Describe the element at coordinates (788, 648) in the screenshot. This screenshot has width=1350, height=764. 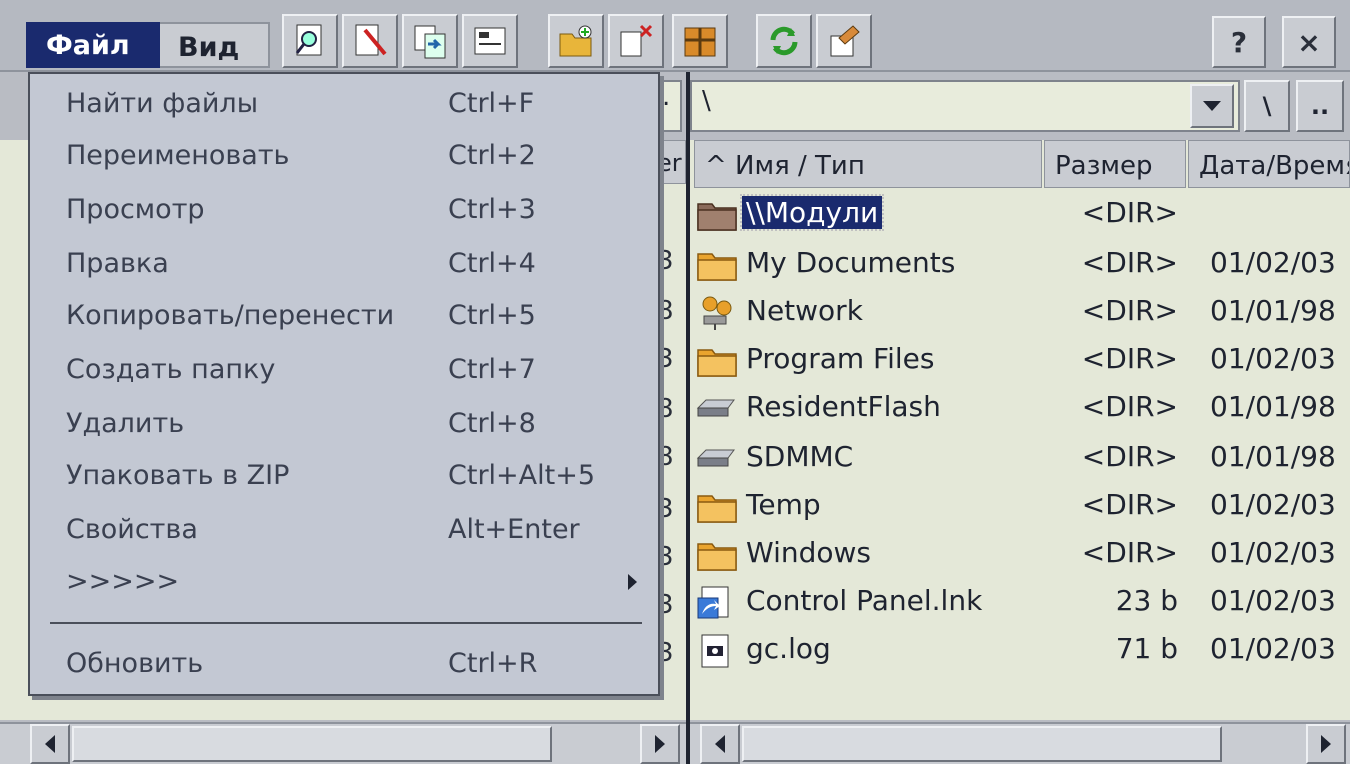
I see `file-name: gc.log` at that location.